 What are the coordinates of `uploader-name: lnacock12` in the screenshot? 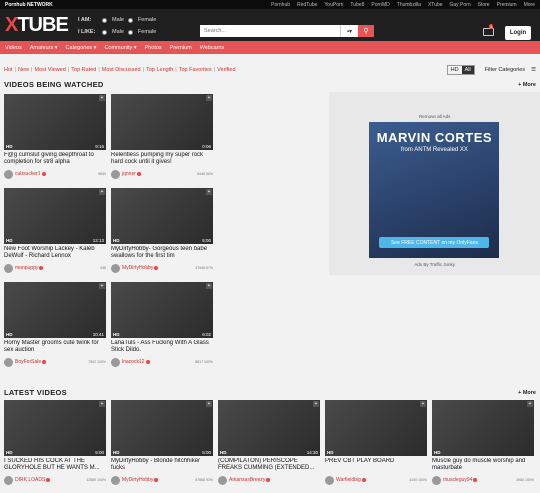 It's located at (133, 362).